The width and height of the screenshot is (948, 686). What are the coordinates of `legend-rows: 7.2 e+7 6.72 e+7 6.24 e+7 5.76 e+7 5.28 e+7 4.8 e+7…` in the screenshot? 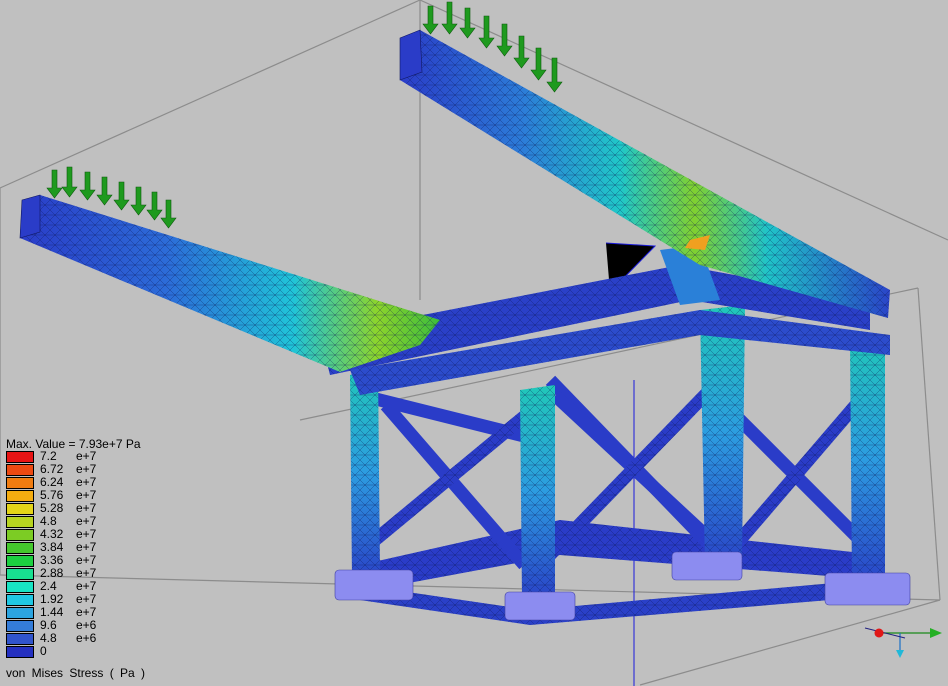 It's located at (86, 554).